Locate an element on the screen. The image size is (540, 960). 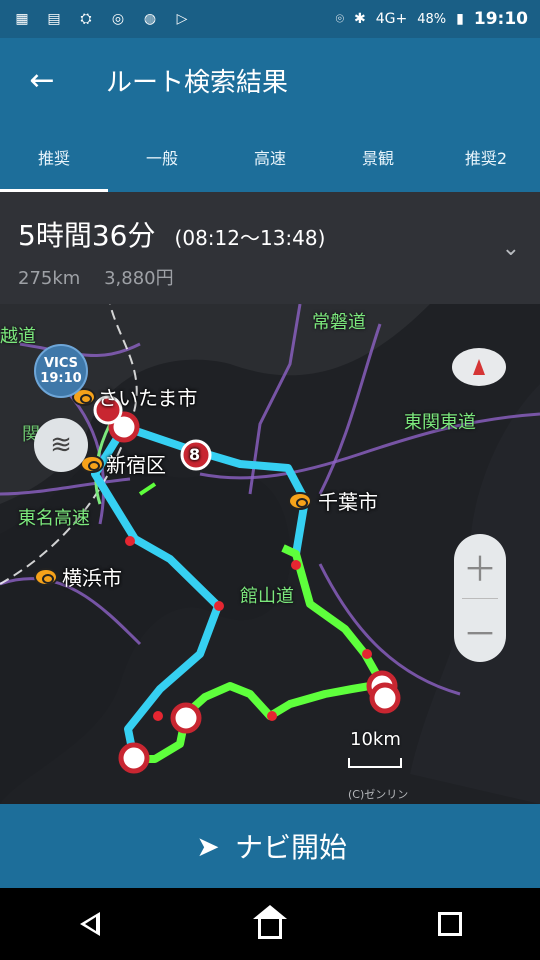
vics-button: VICS 19:10 is located at coordinates (61, 371).